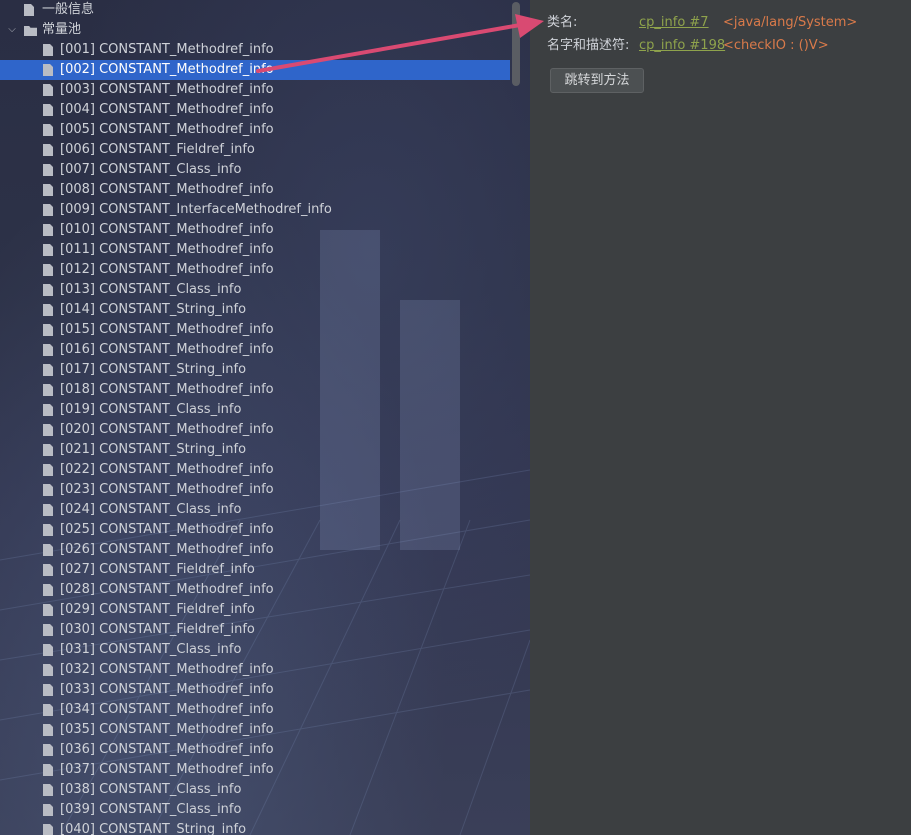  What do you see at coordinates (167, 49) in the screenshot?
I see `tree-item-label: [001] CONSTANT_Methodref_info` at bounding box center [167, 49].